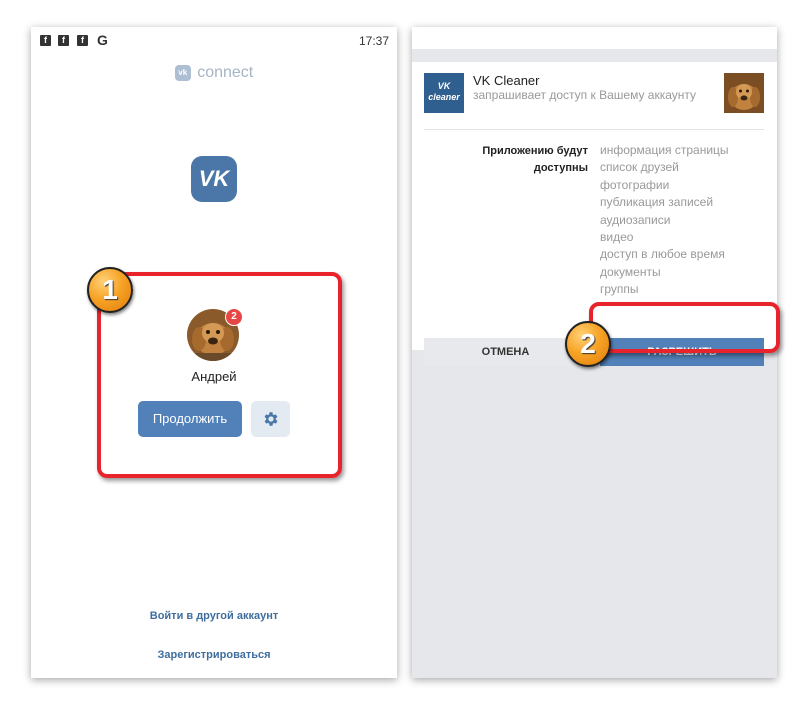 The width and height of the screenshot is (808, 710). I want to click on permission-item: документы, so click(630, 271).